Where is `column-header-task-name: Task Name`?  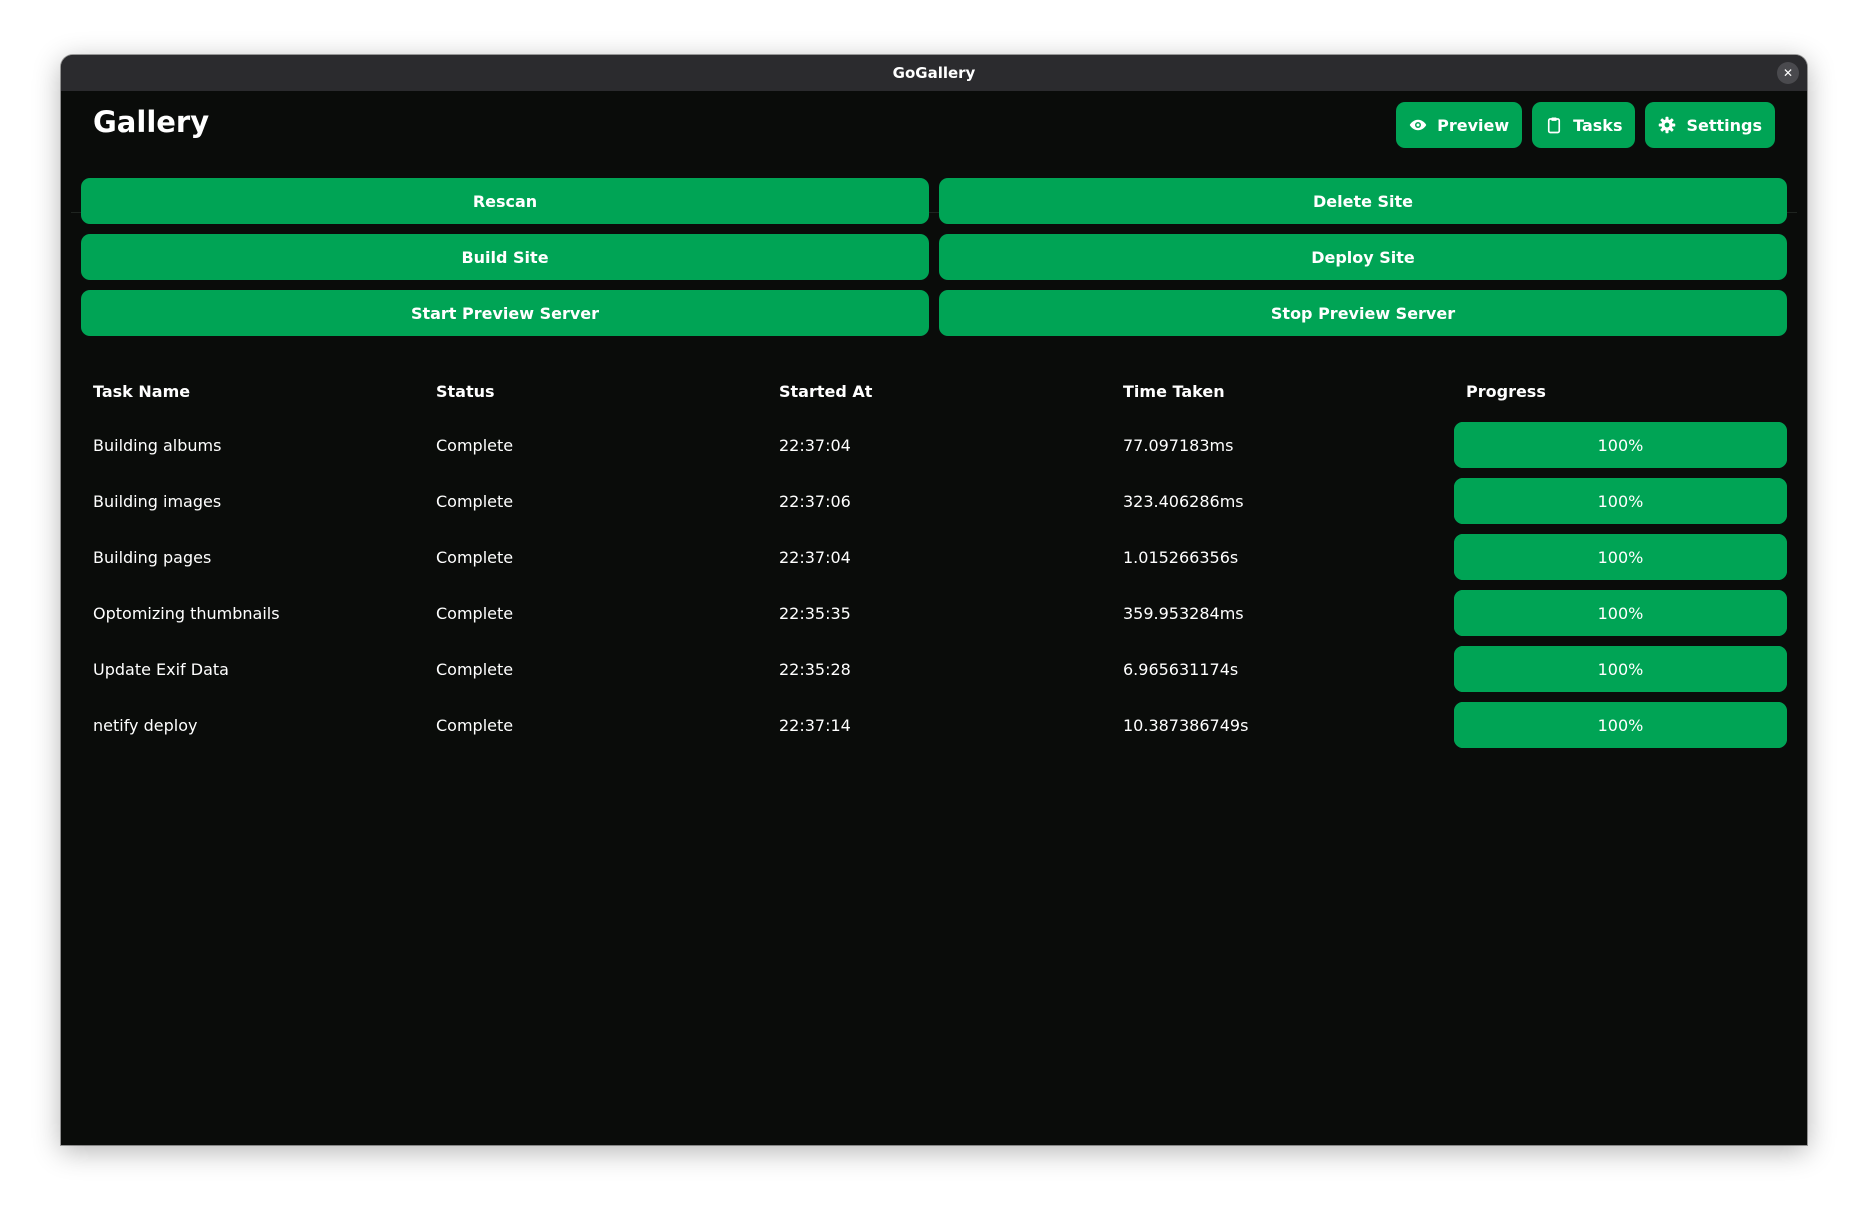
column-header-task-name: Task Name is located at coordinates (142, 391).